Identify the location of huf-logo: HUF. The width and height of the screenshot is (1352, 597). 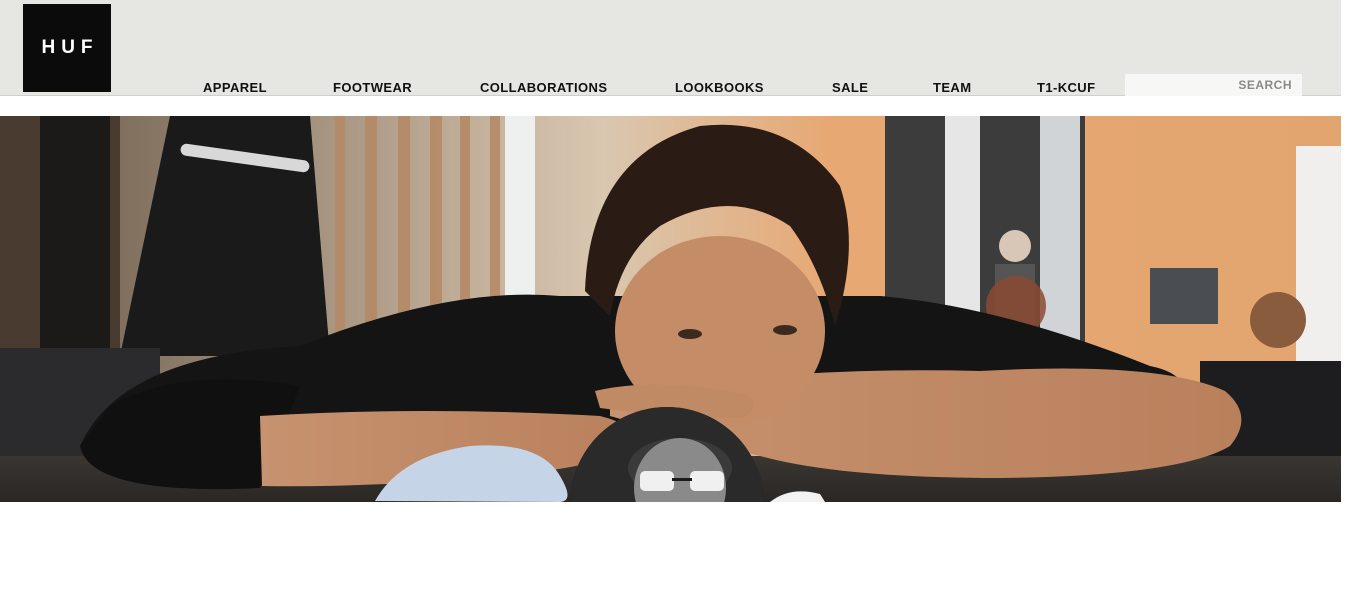
(67, 48).